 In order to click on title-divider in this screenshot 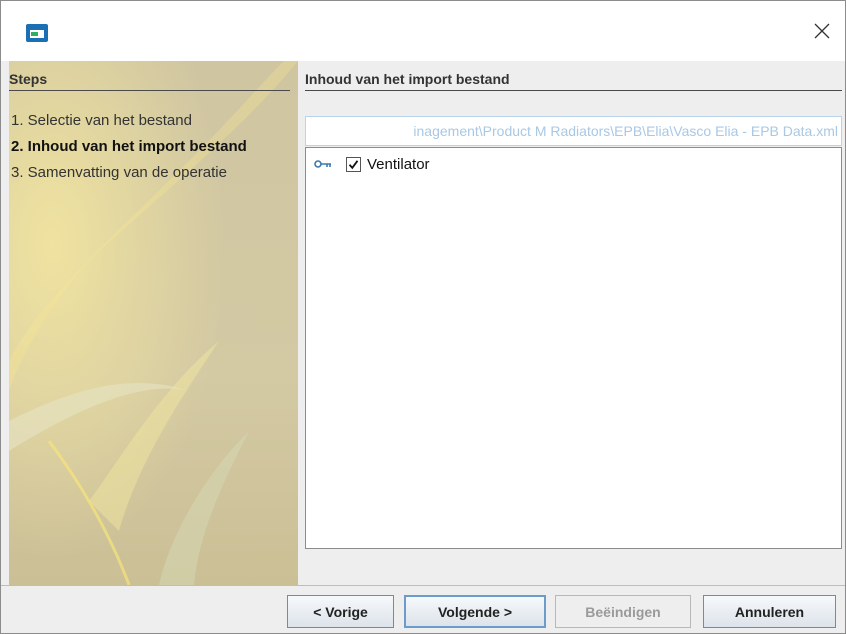, I will do `click(573, 90)`.